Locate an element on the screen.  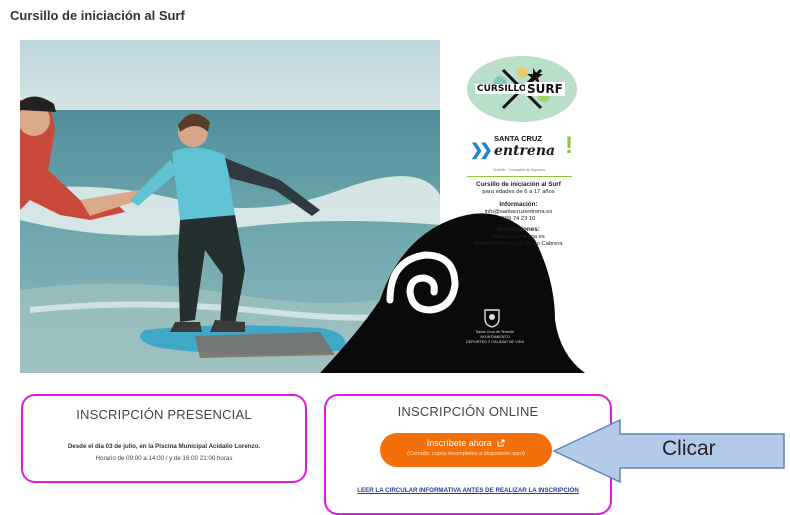
brand-top-text: SANTA CRUZ is located at coordinates (518, 138).